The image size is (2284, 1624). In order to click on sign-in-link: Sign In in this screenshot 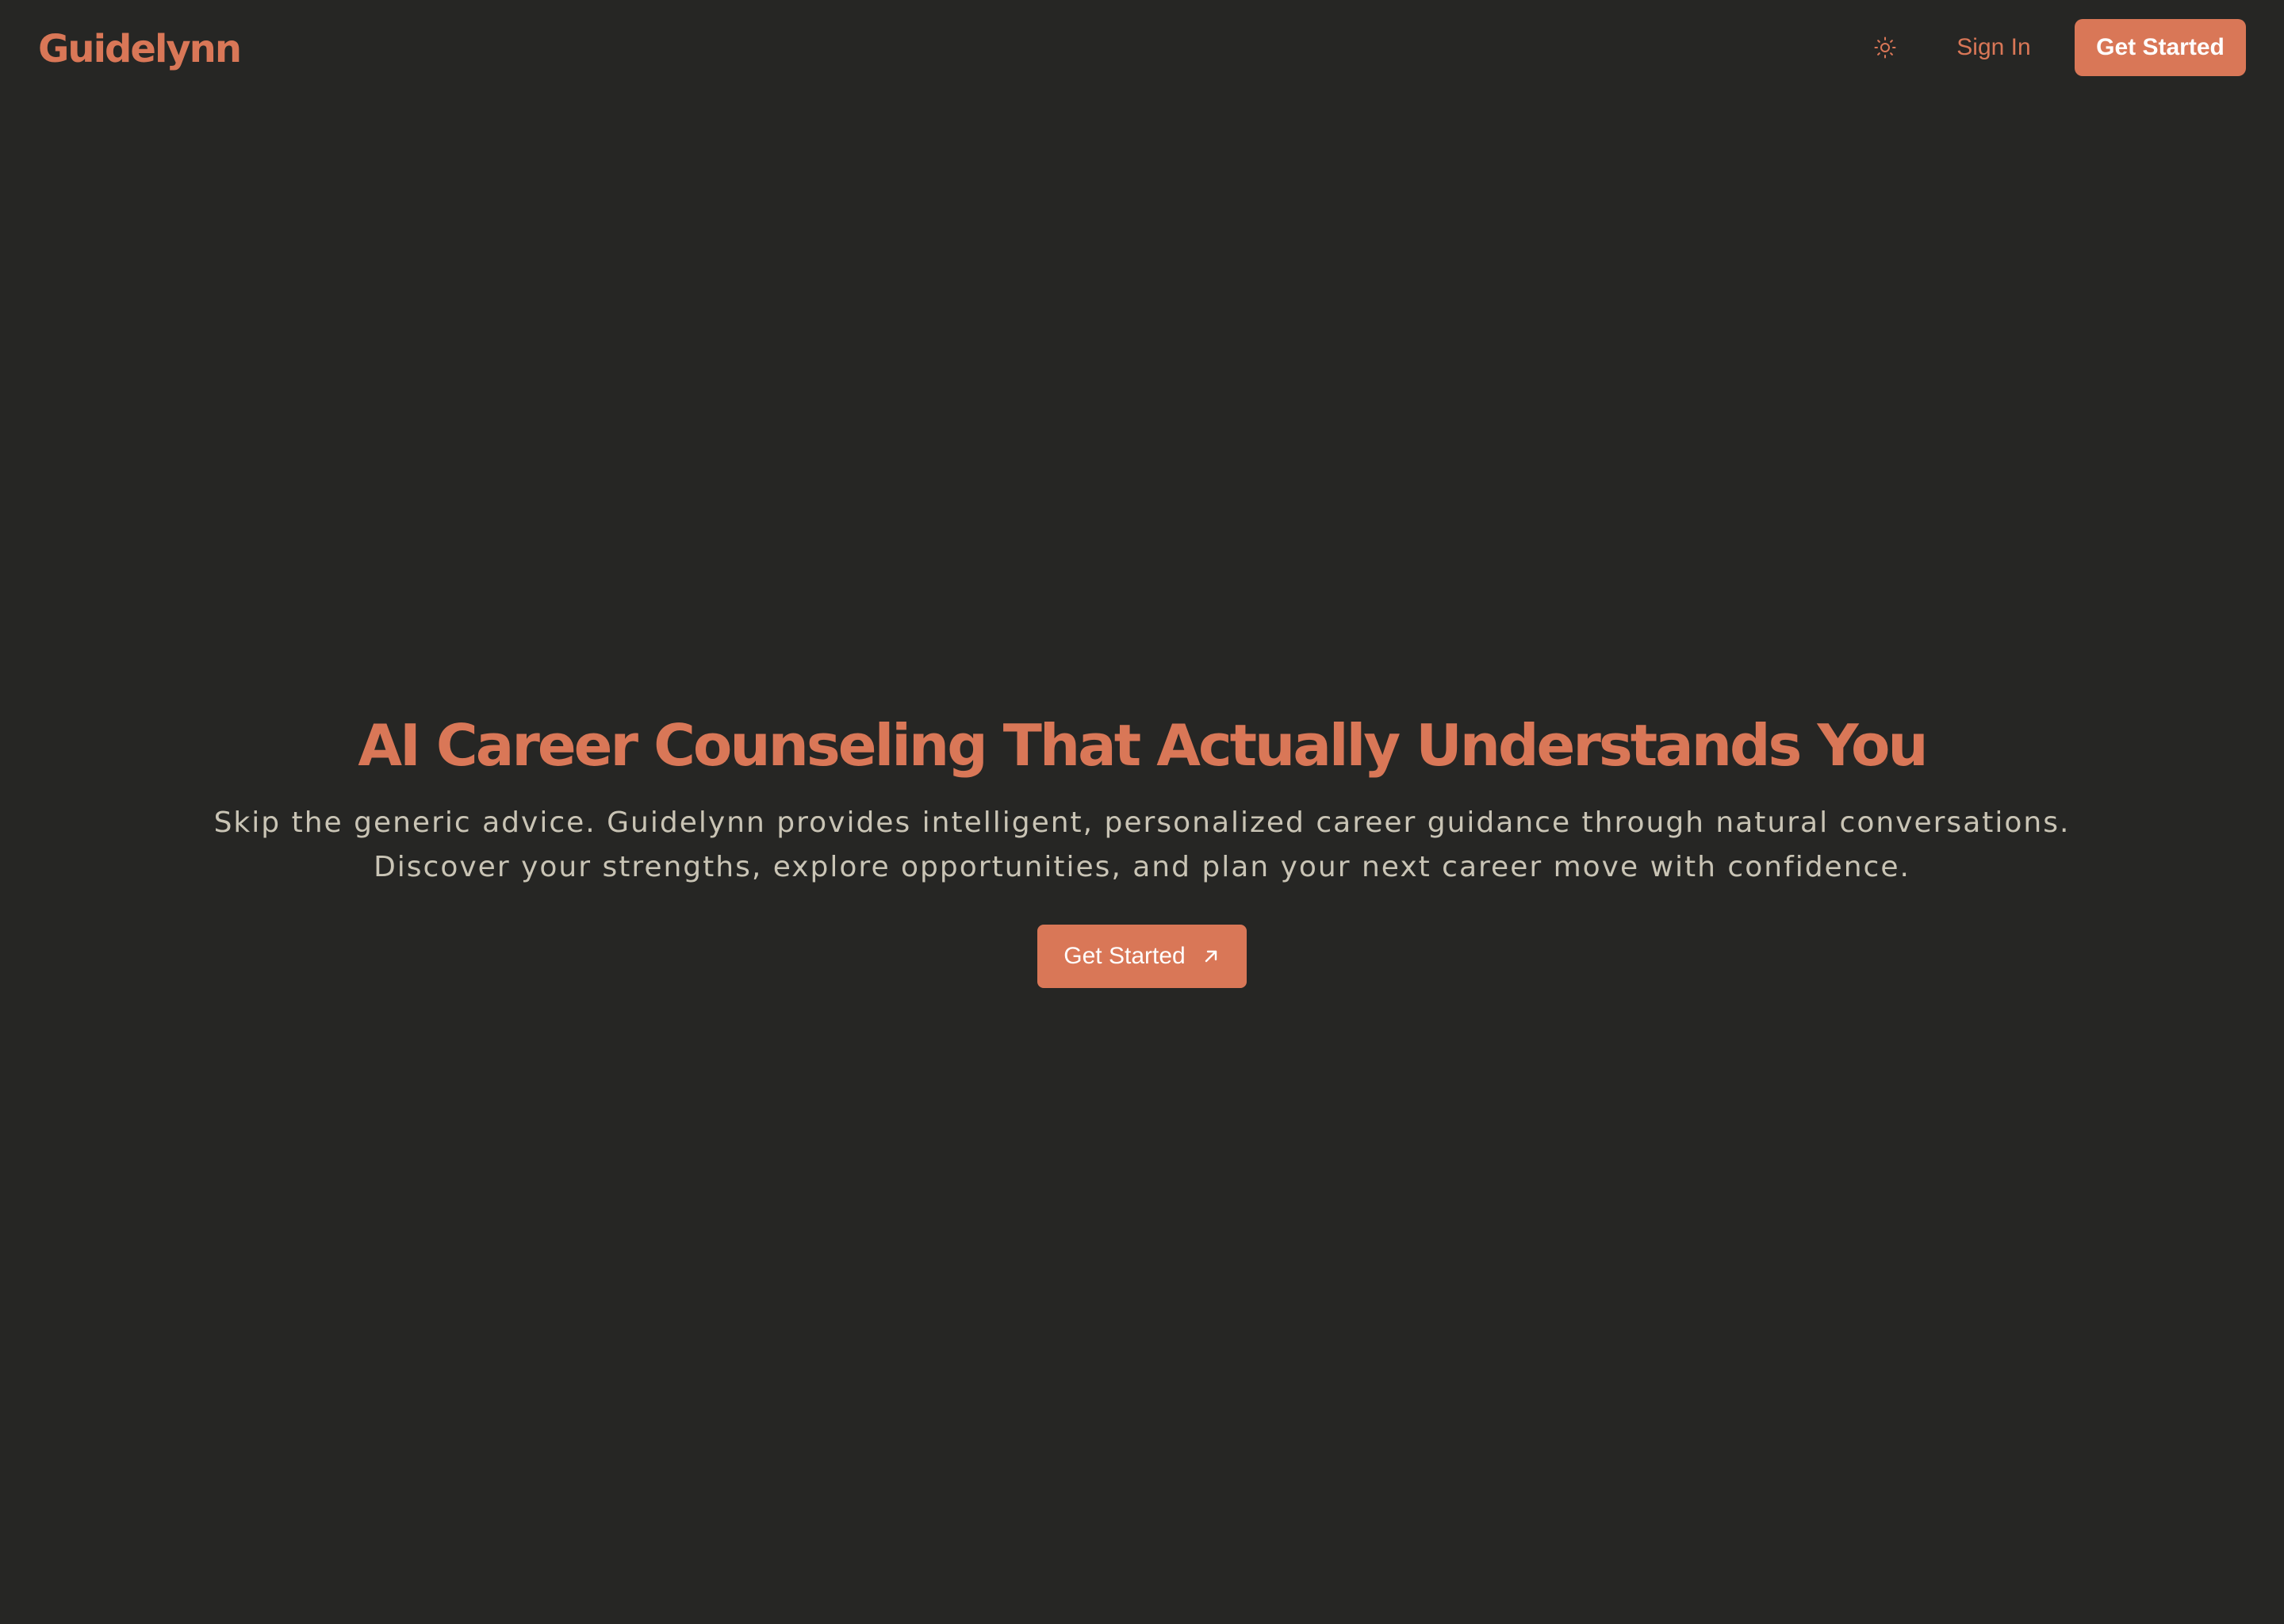, I will do `click(1993, 47)`.